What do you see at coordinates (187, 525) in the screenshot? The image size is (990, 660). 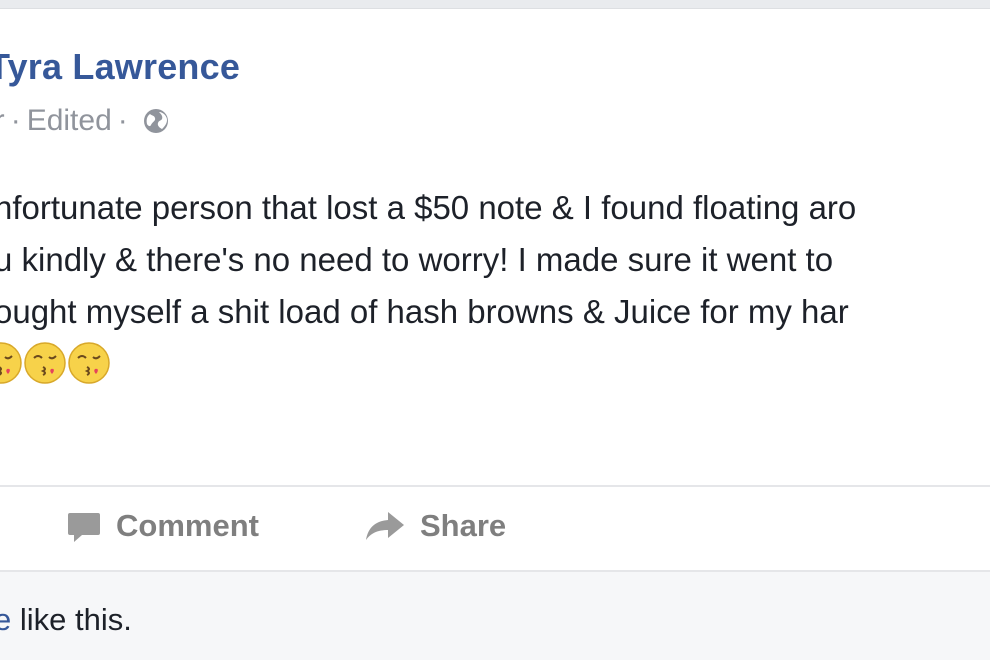 I see `comment-label: Comment` at bounding box center [187, 525].